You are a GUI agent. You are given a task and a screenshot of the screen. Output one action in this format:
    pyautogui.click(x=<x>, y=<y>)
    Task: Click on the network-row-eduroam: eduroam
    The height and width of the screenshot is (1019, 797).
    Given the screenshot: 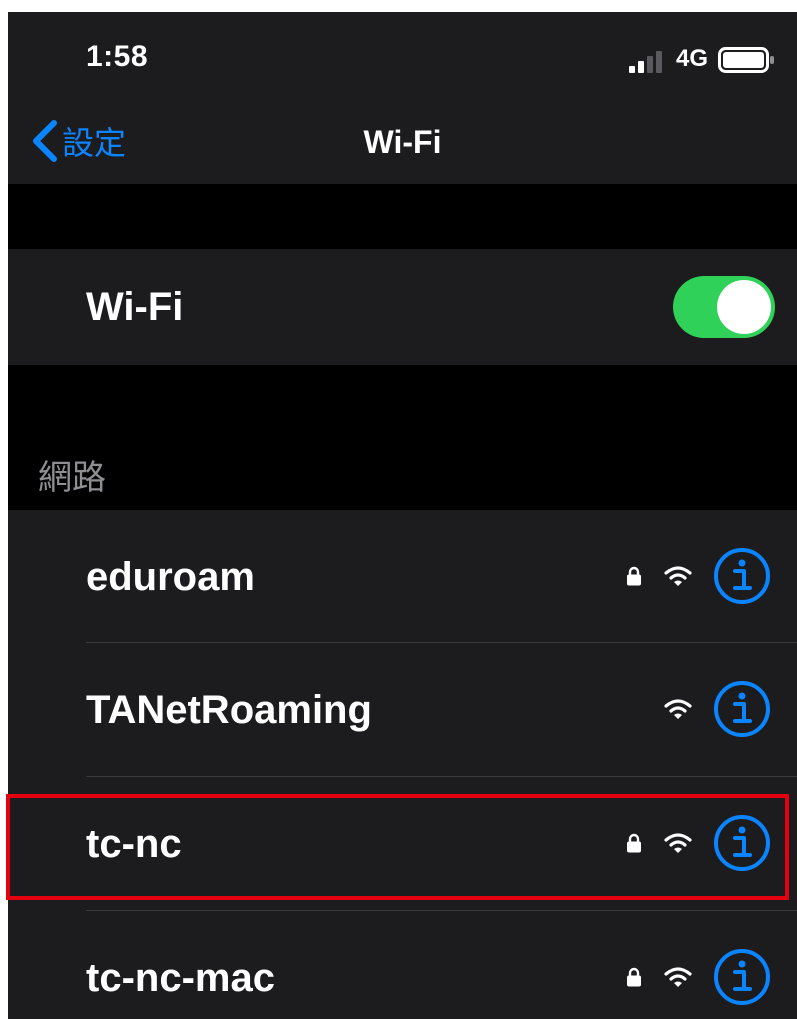 What is the action you would take?
    pyautogui.click(x=402, y=576)
    